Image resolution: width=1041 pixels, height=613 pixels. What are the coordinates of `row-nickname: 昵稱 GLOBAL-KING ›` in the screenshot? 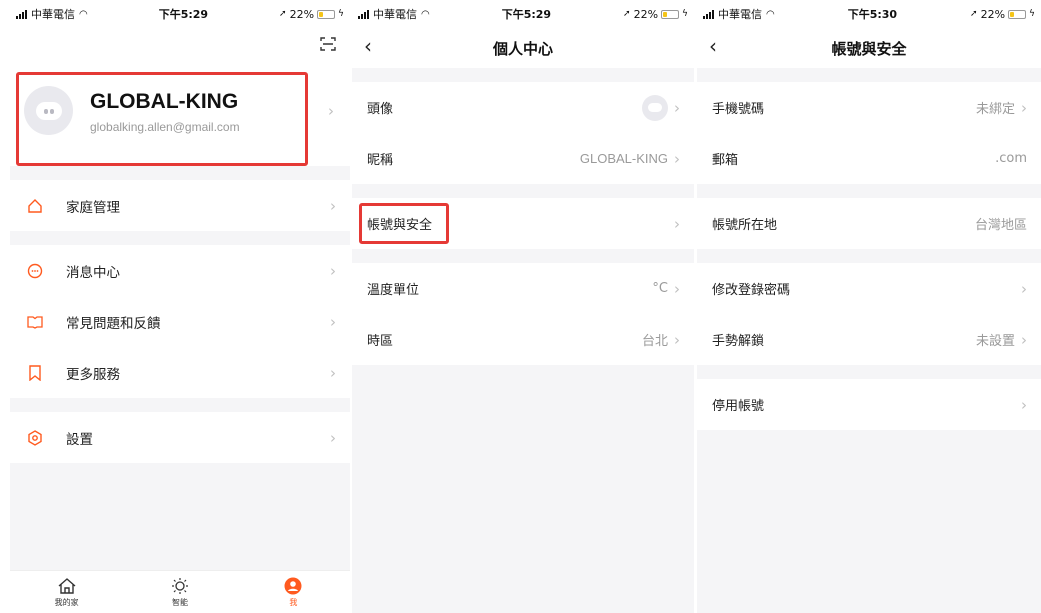 It's located at (523, 158).